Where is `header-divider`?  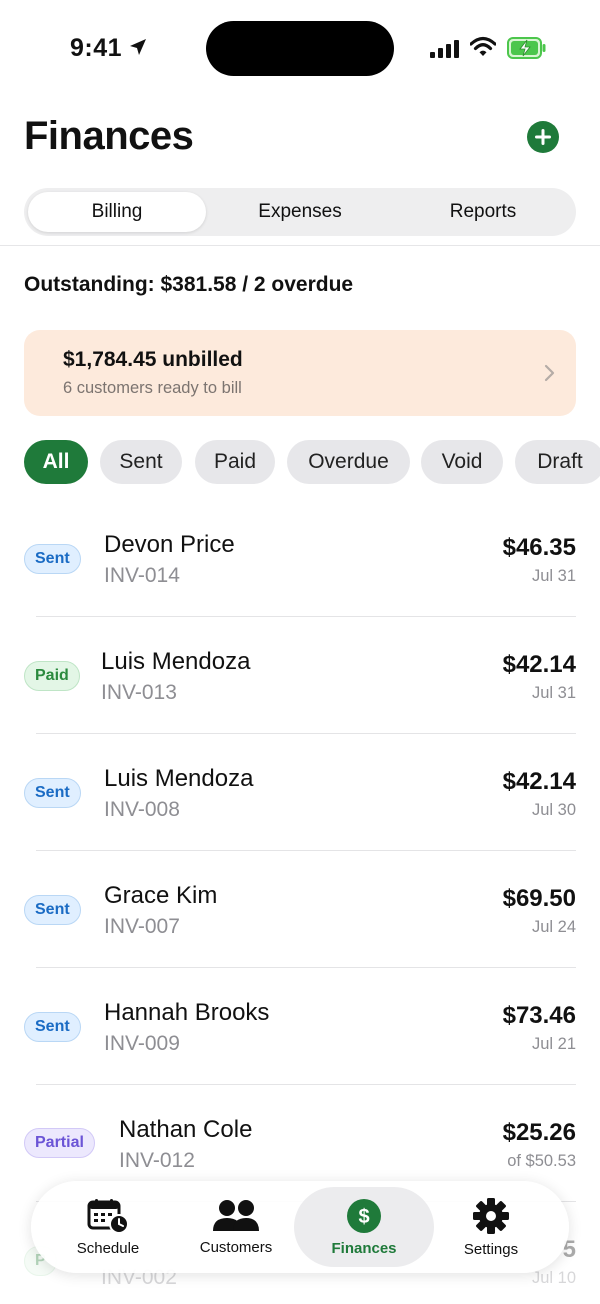 header-divider is located at coordinates (300, 245).